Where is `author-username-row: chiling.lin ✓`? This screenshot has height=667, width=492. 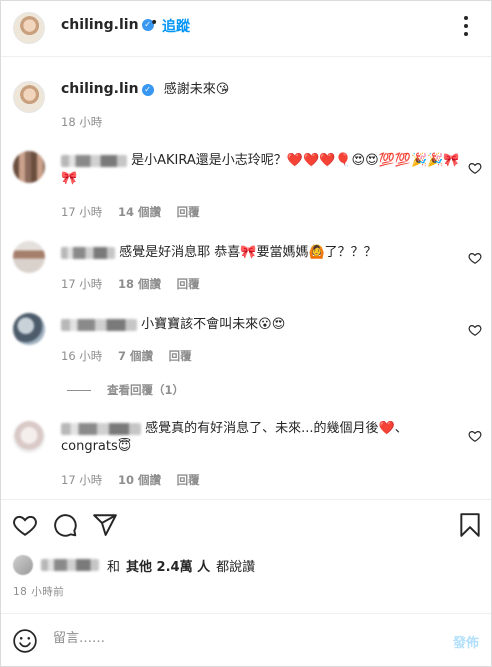
author-username-row: chiling.lin ✓ is located at coordinates (107, 25).